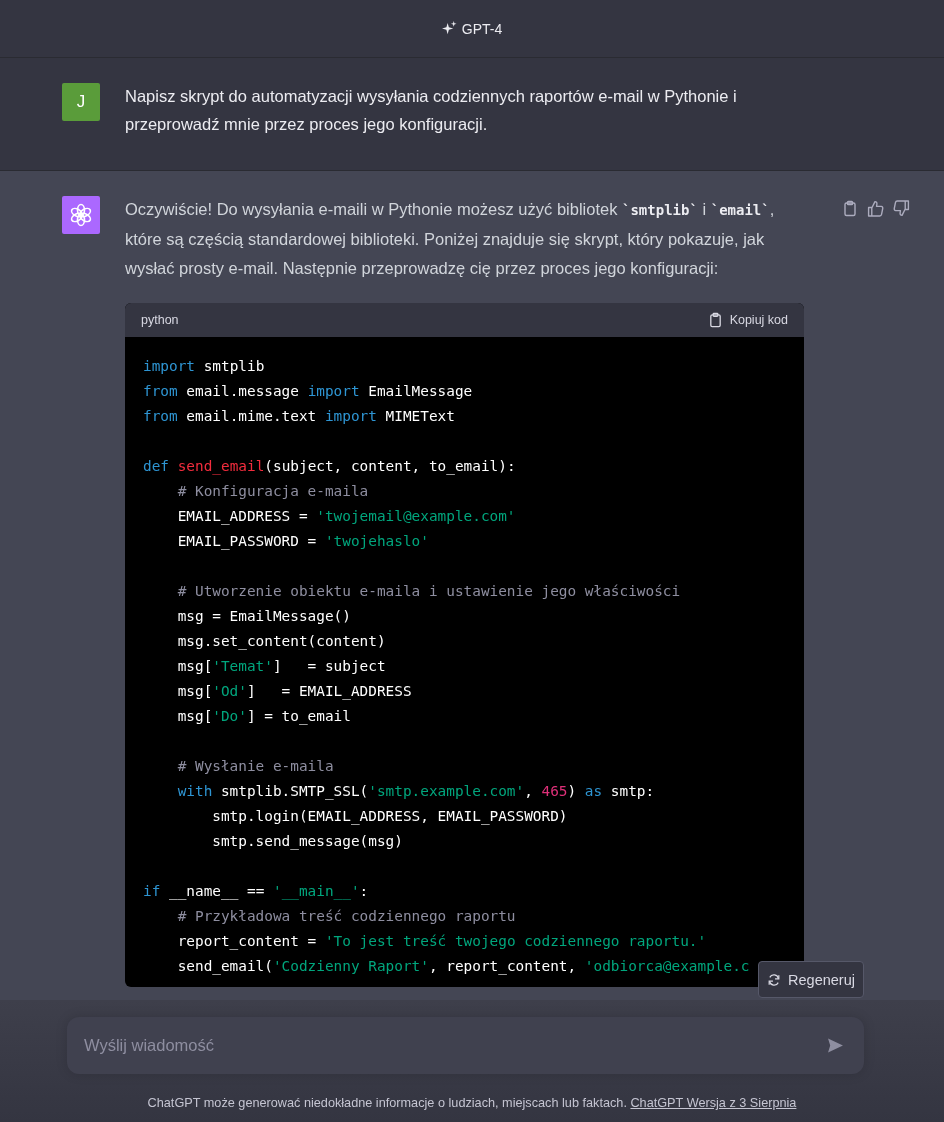 This screenshot has width=944, height=1122. What do you see at coordinates (281, 642) in the screenshot?
I see `code-line: msg.set_content(content)` at bounding box center [281, 642].